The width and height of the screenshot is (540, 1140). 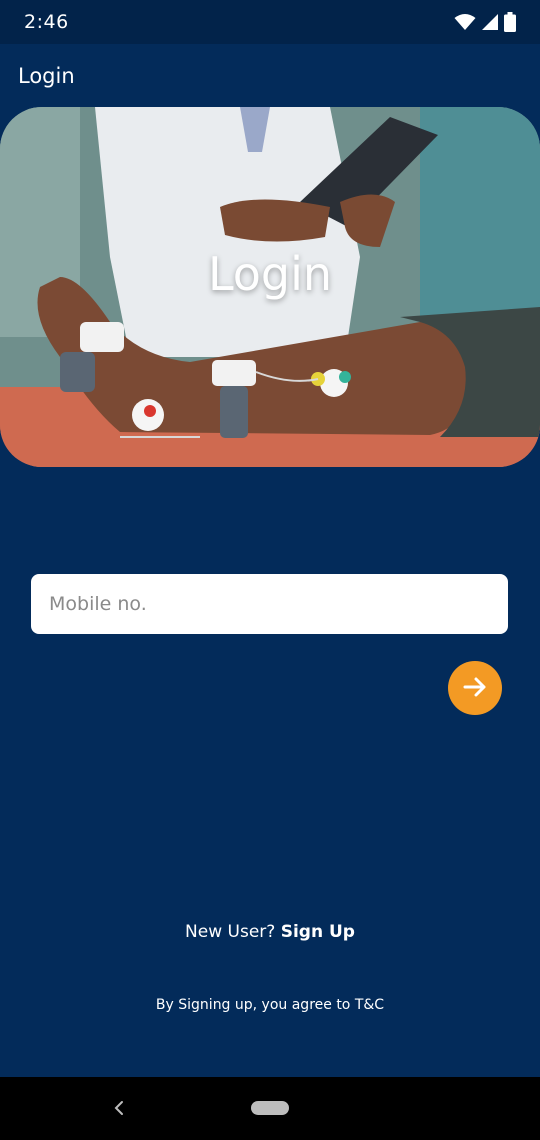 What do you see at coordinates (233, 932) in the screenshot?
I see `new-user-prompt: New User?` at bounding box center [233, 932].